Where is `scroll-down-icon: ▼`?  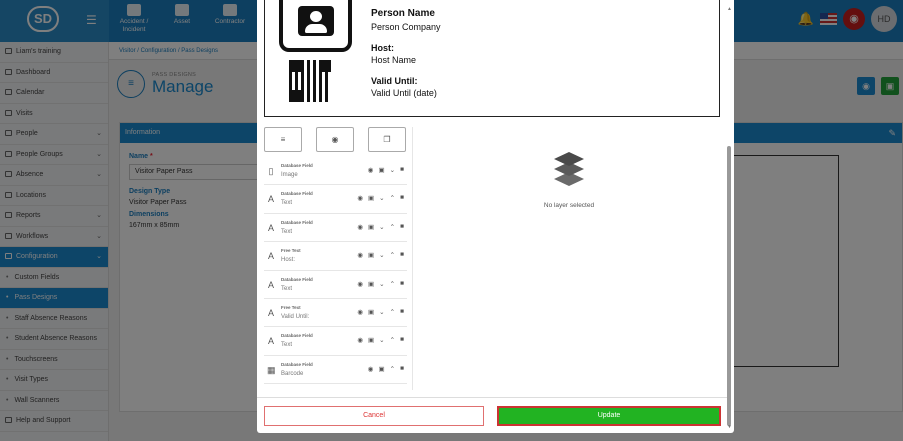 scroll-down-icon: ▼ is located at coordinates (729, 427).